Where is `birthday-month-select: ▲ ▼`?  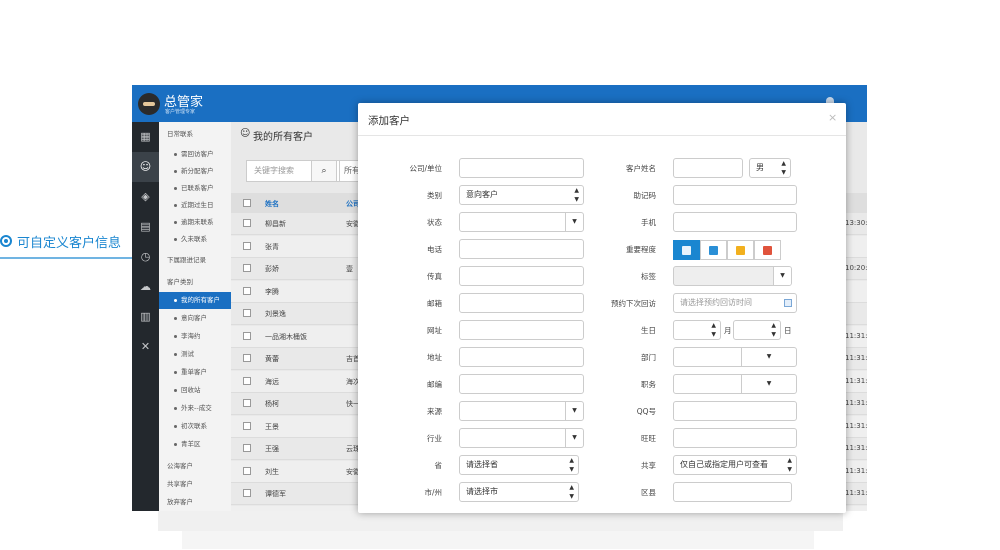
birthday-month-select: ▲ ▼ is located at coordinates (697, 330).